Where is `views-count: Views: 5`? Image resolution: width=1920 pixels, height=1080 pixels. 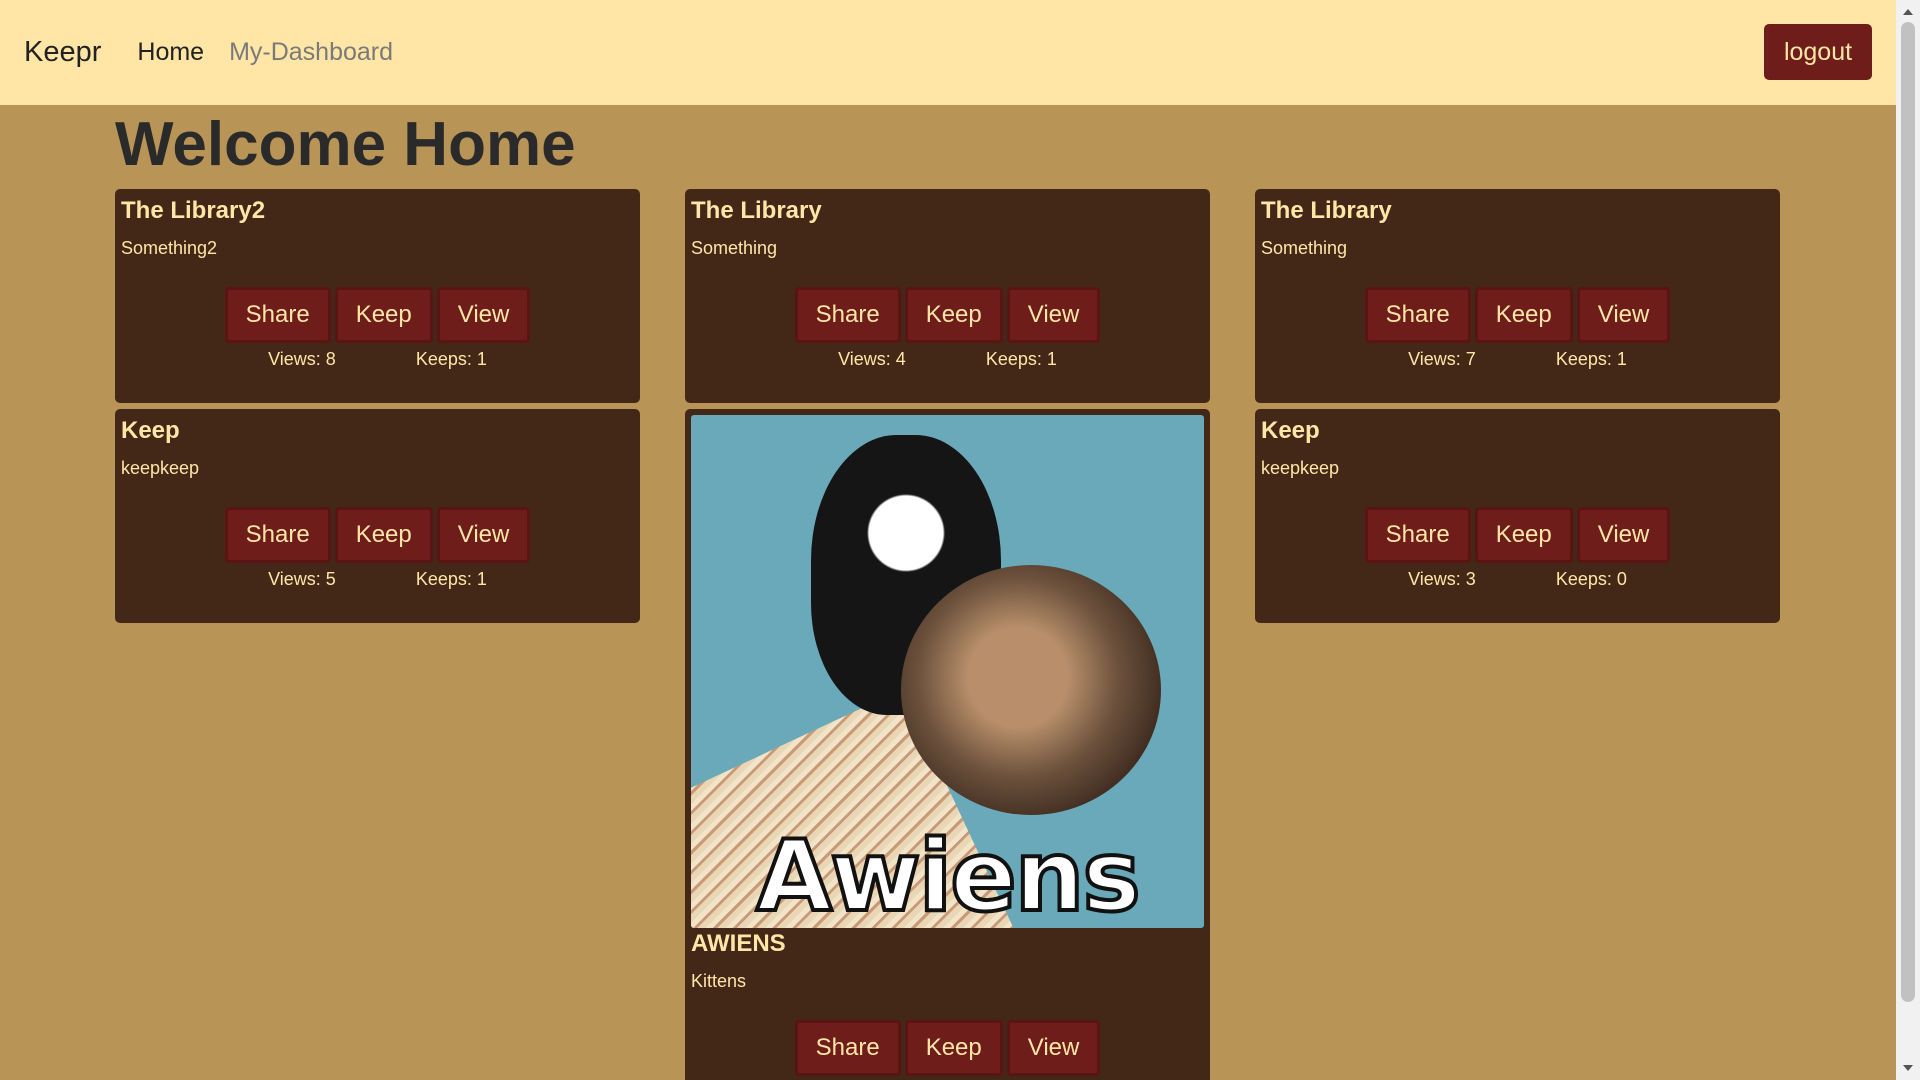 views-count: Views: 5 is located at coordinates (302, 579).